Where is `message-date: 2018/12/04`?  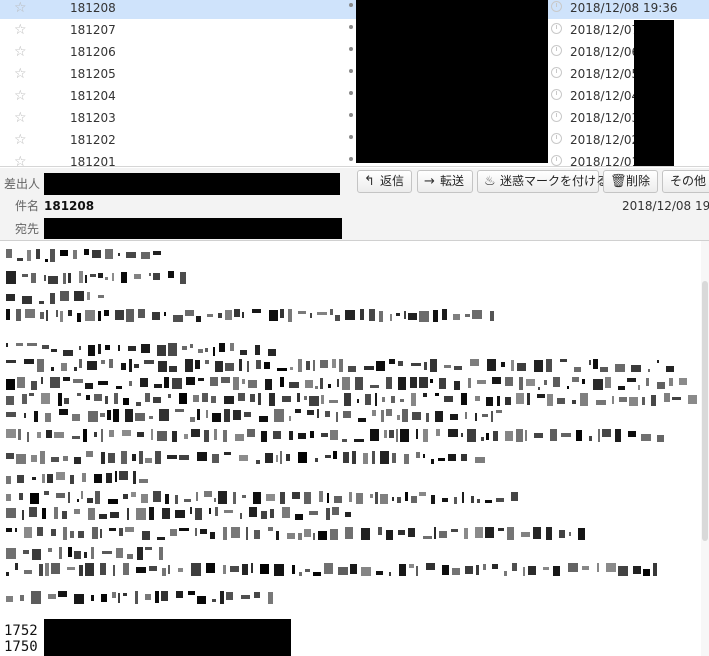
message-date: 2018/12/04 is located at coordinates (605, 96).